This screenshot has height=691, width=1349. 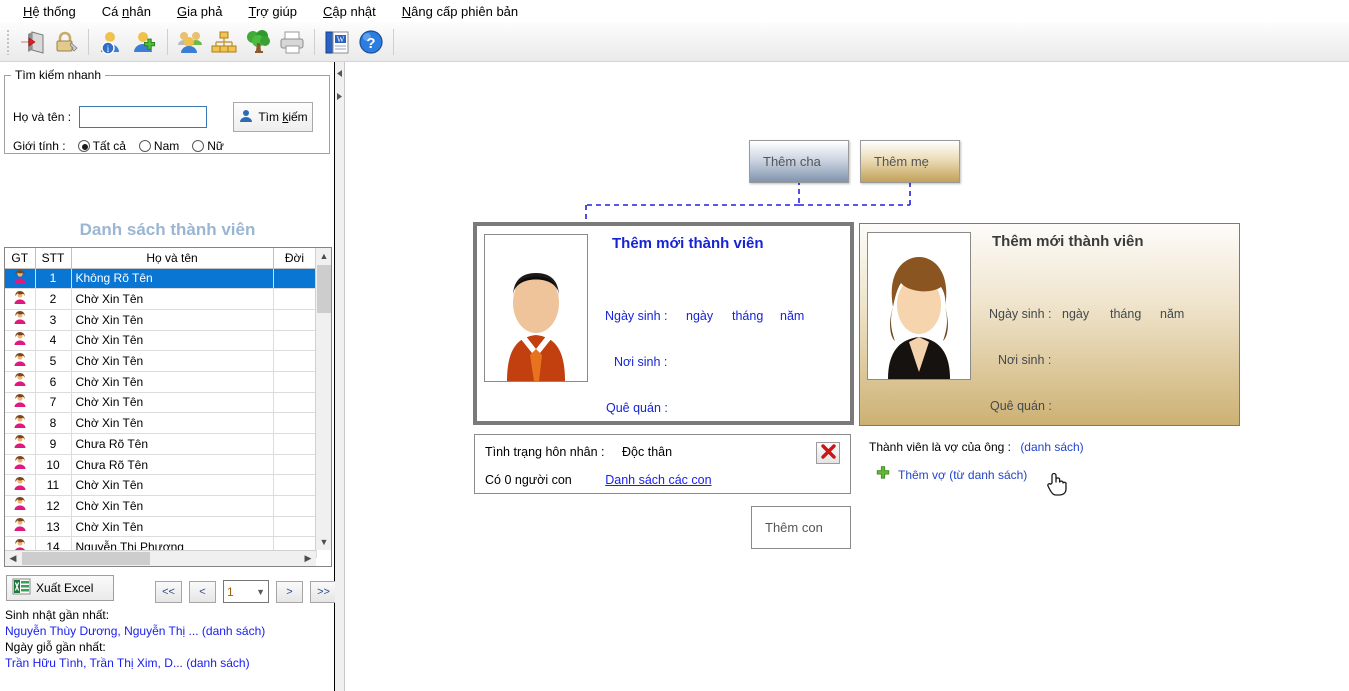 I want to click on splitter-handle-icon, so click(x=340, y=85).